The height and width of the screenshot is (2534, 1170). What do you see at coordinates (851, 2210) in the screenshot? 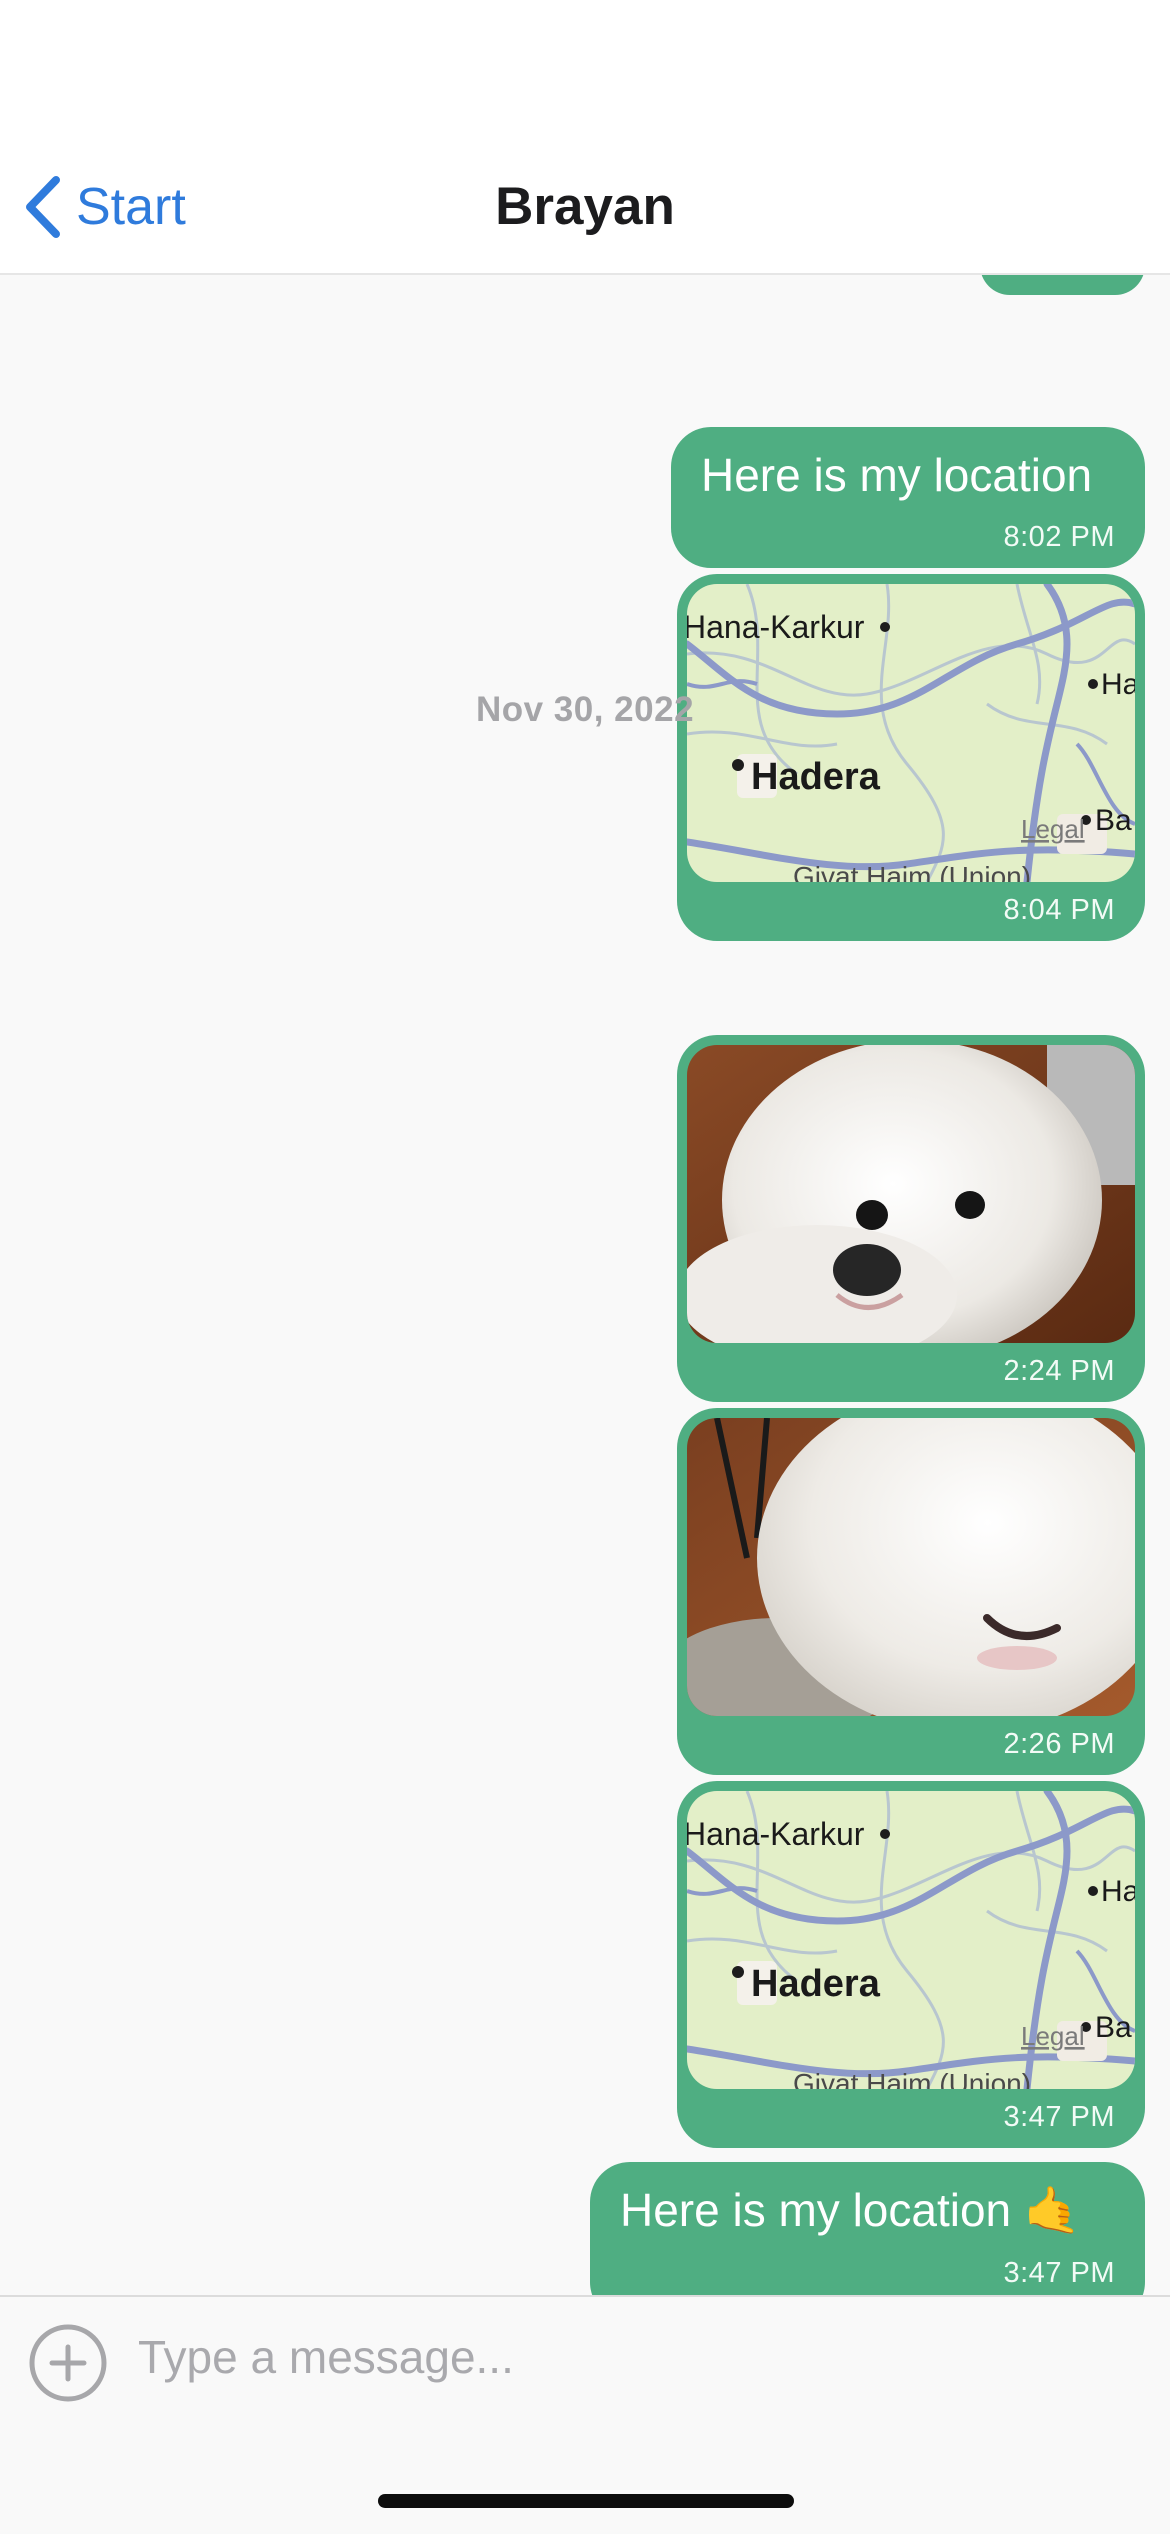
I see `message-text: Here is my location 🤙` at bounding box center [851, 2210].